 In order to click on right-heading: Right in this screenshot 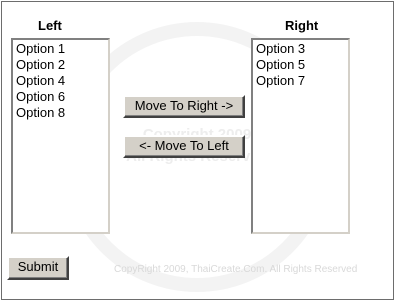, I will do `click(302, 25)`.